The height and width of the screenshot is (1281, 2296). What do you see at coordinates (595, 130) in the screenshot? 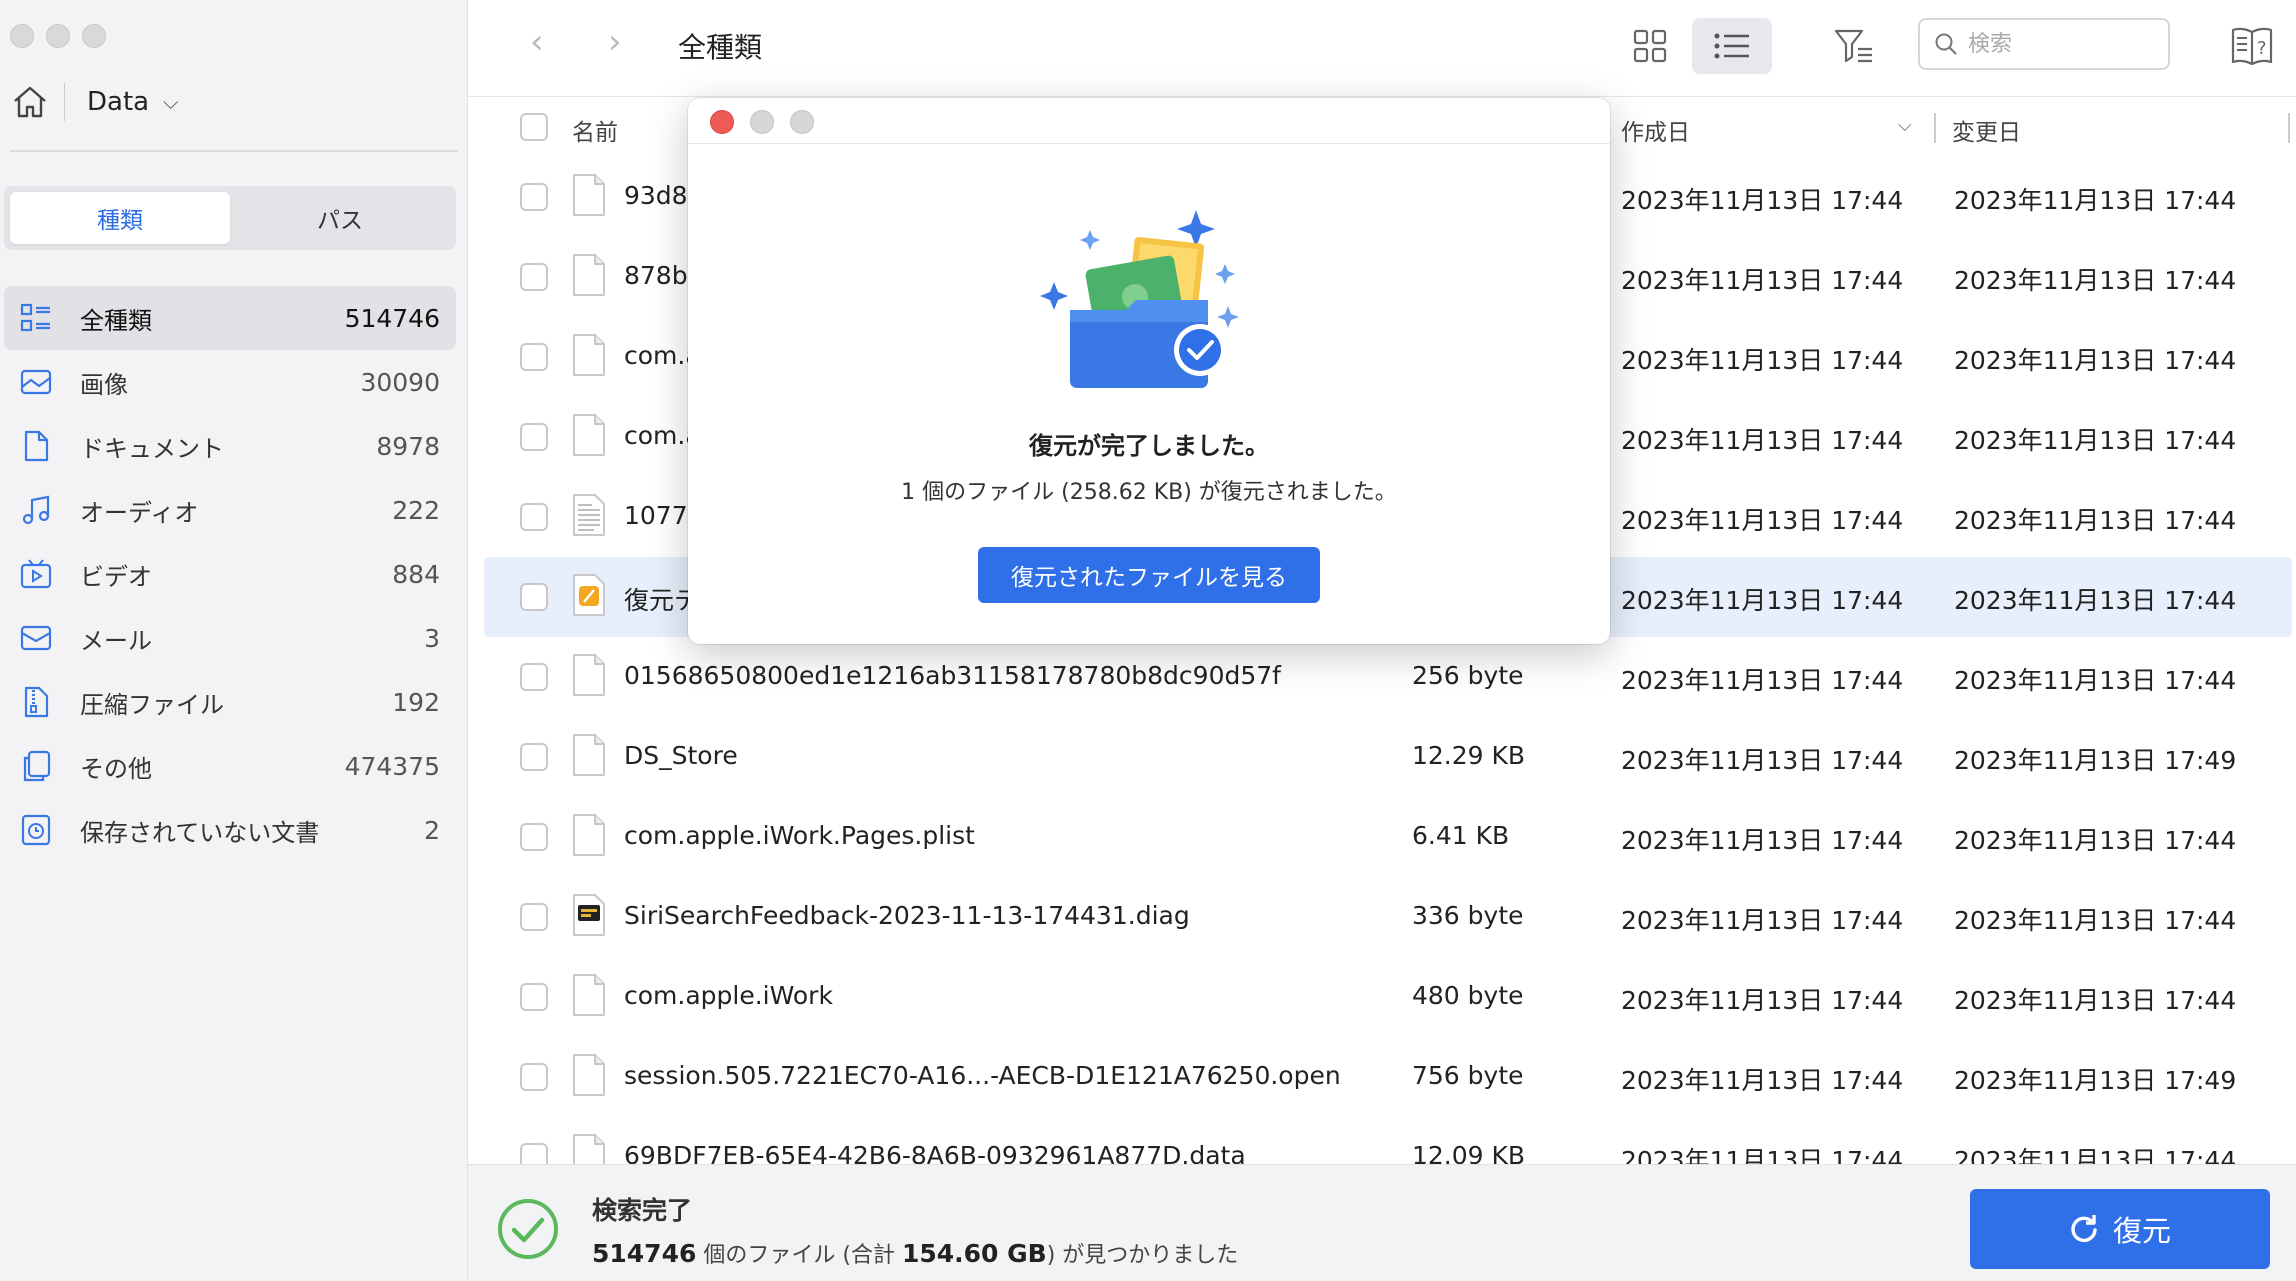
I see `column-header-name: 名前` at bounding box center [595, 130].